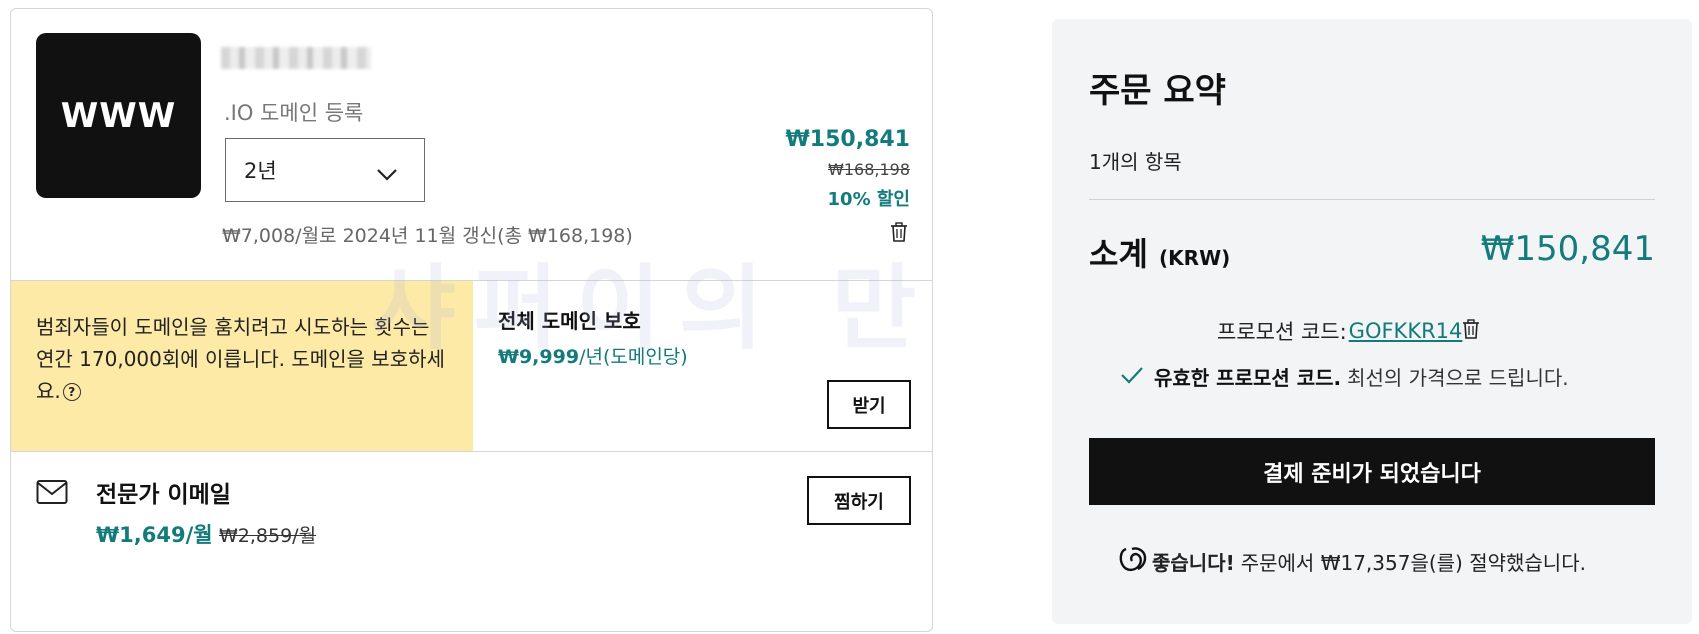 This screenshot has height=634, width=1699. What do you see at coordinates (1458, 378) in the screenshot?
I see `promo-valid-rest: 최선의 가격으로 드립니다.` at bounding box center [1458, 378].